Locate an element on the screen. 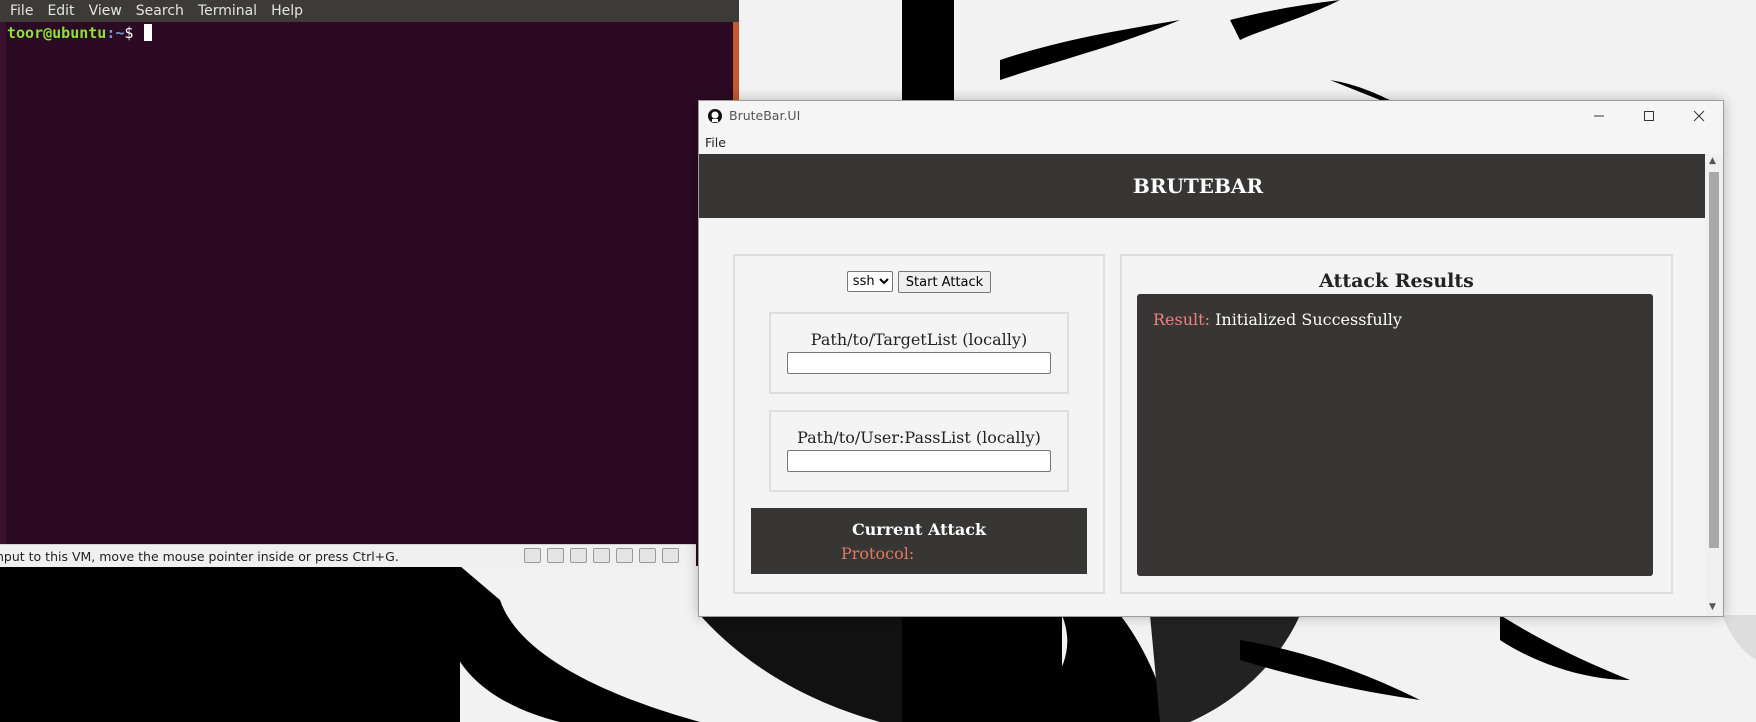 This screenshot has width=1756, height=722. prompt-user-host: toor@ubuntu is located at coordinates (57, 33).